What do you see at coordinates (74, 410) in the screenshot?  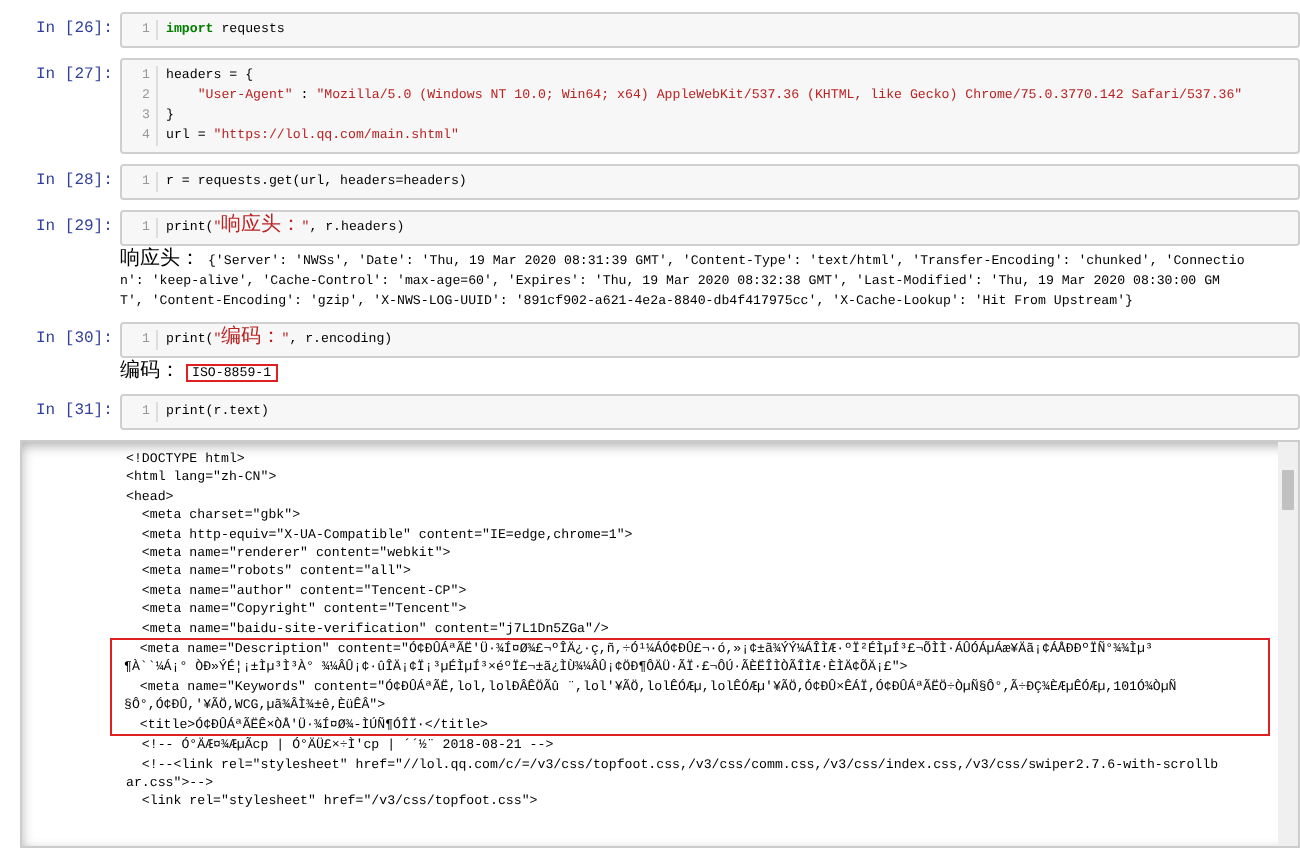 I see `input-prompt: In [31]:` at bounding box center [74, 410].